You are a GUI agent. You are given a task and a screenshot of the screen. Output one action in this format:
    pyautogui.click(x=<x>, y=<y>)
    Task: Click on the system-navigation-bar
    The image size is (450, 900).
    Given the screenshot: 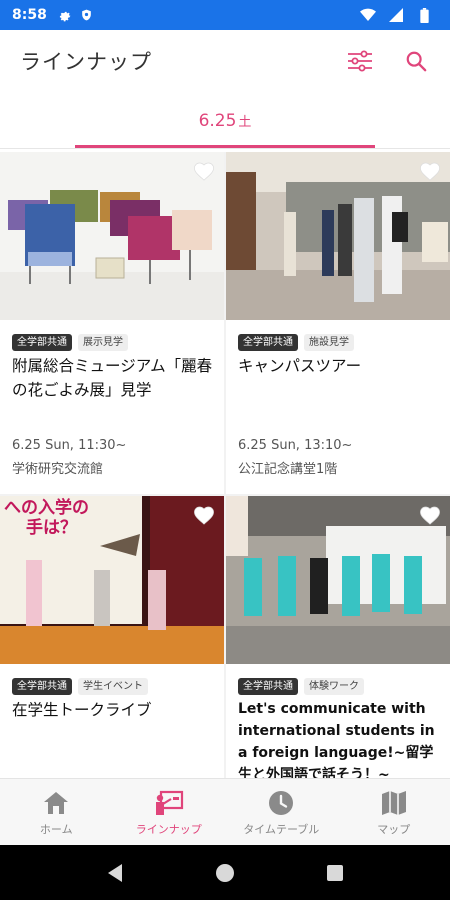 What is the action you would take?
    pyautogui.click(x=225, y=872)
    